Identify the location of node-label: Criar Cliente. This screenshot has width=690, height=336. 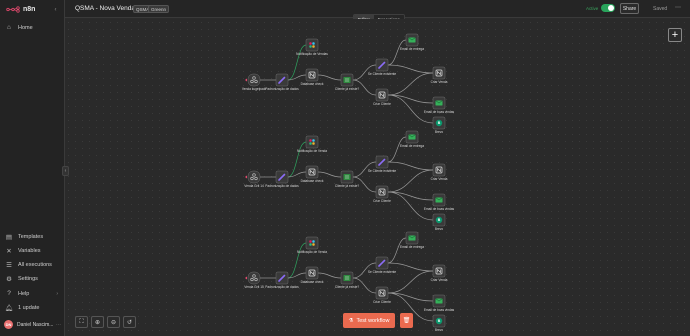
(382, 104).